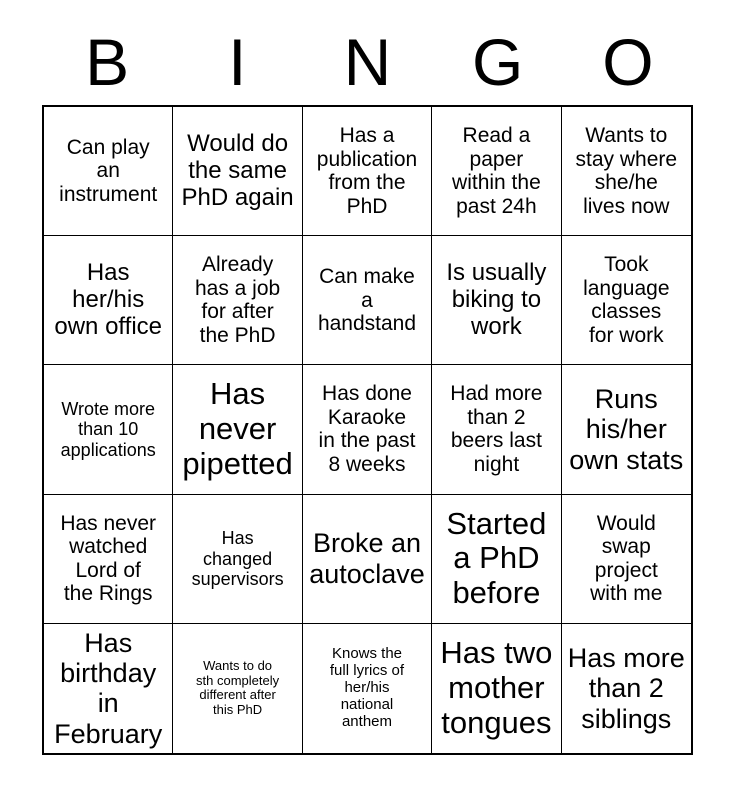 The width and height of the screenshot is (736, 800). I want to click on bingo-cell: Has changed supervisors, so click(238, 559).